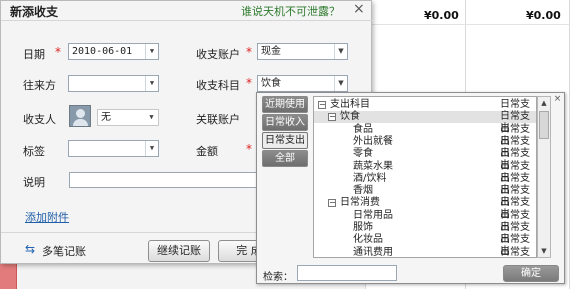 The image size is (570, 289). Describe the element at coordinates (302, 51) in the screenshot. I see `account-field: 现金 ▼` at that location.